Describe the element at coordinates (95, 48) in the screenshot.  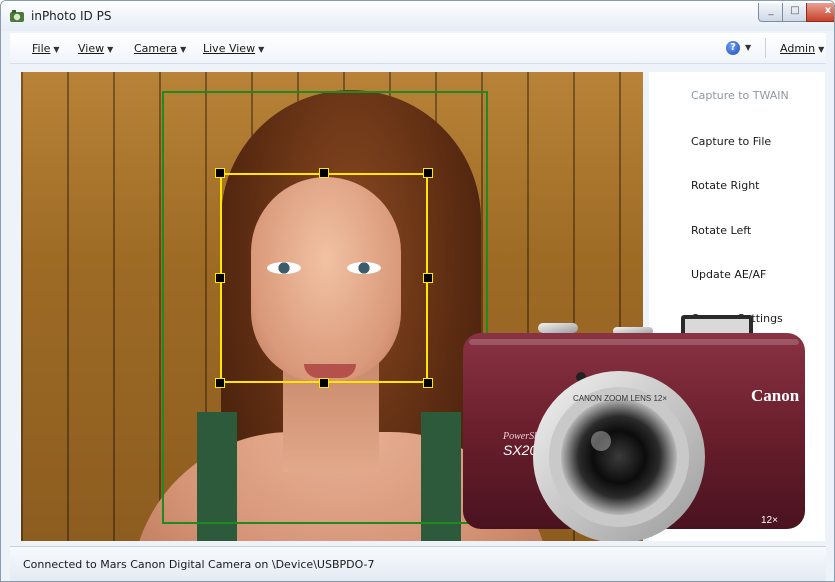
I see `menu-view: View ▼` at that location.